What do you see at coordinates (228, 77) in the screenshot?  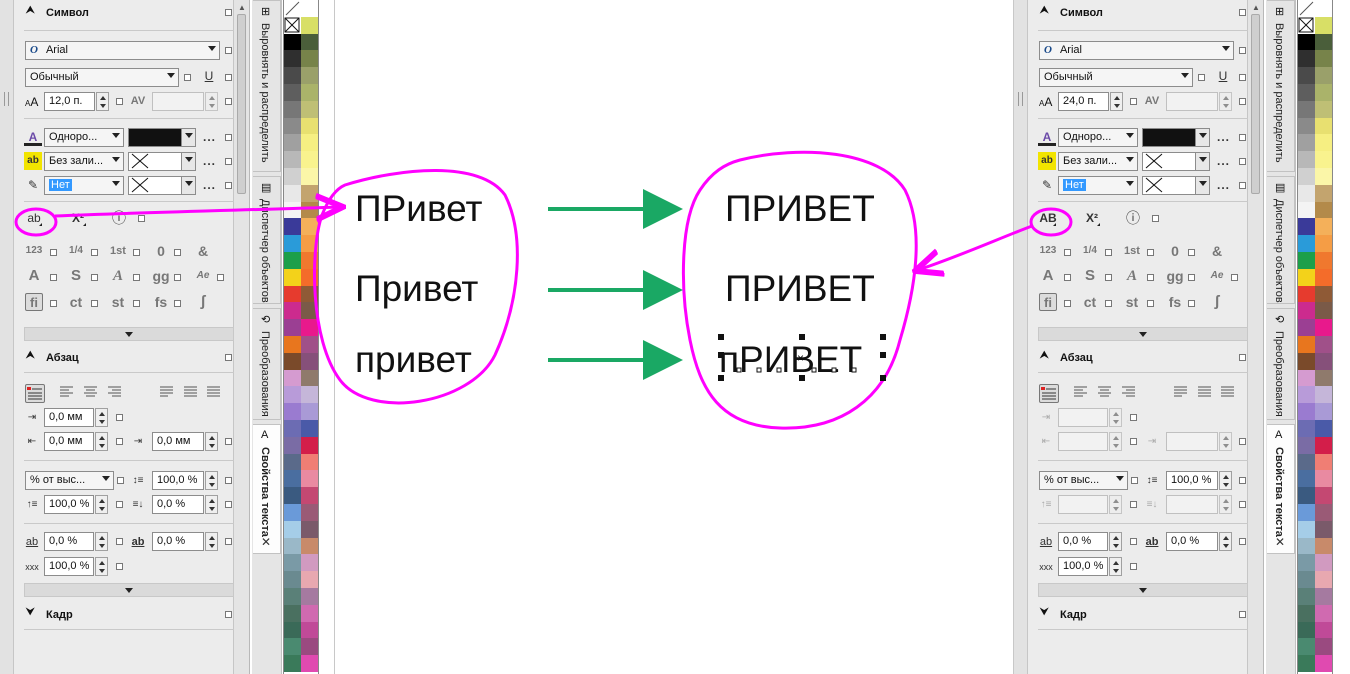 I see `underline-option-check` at bounding box center [228, 77].